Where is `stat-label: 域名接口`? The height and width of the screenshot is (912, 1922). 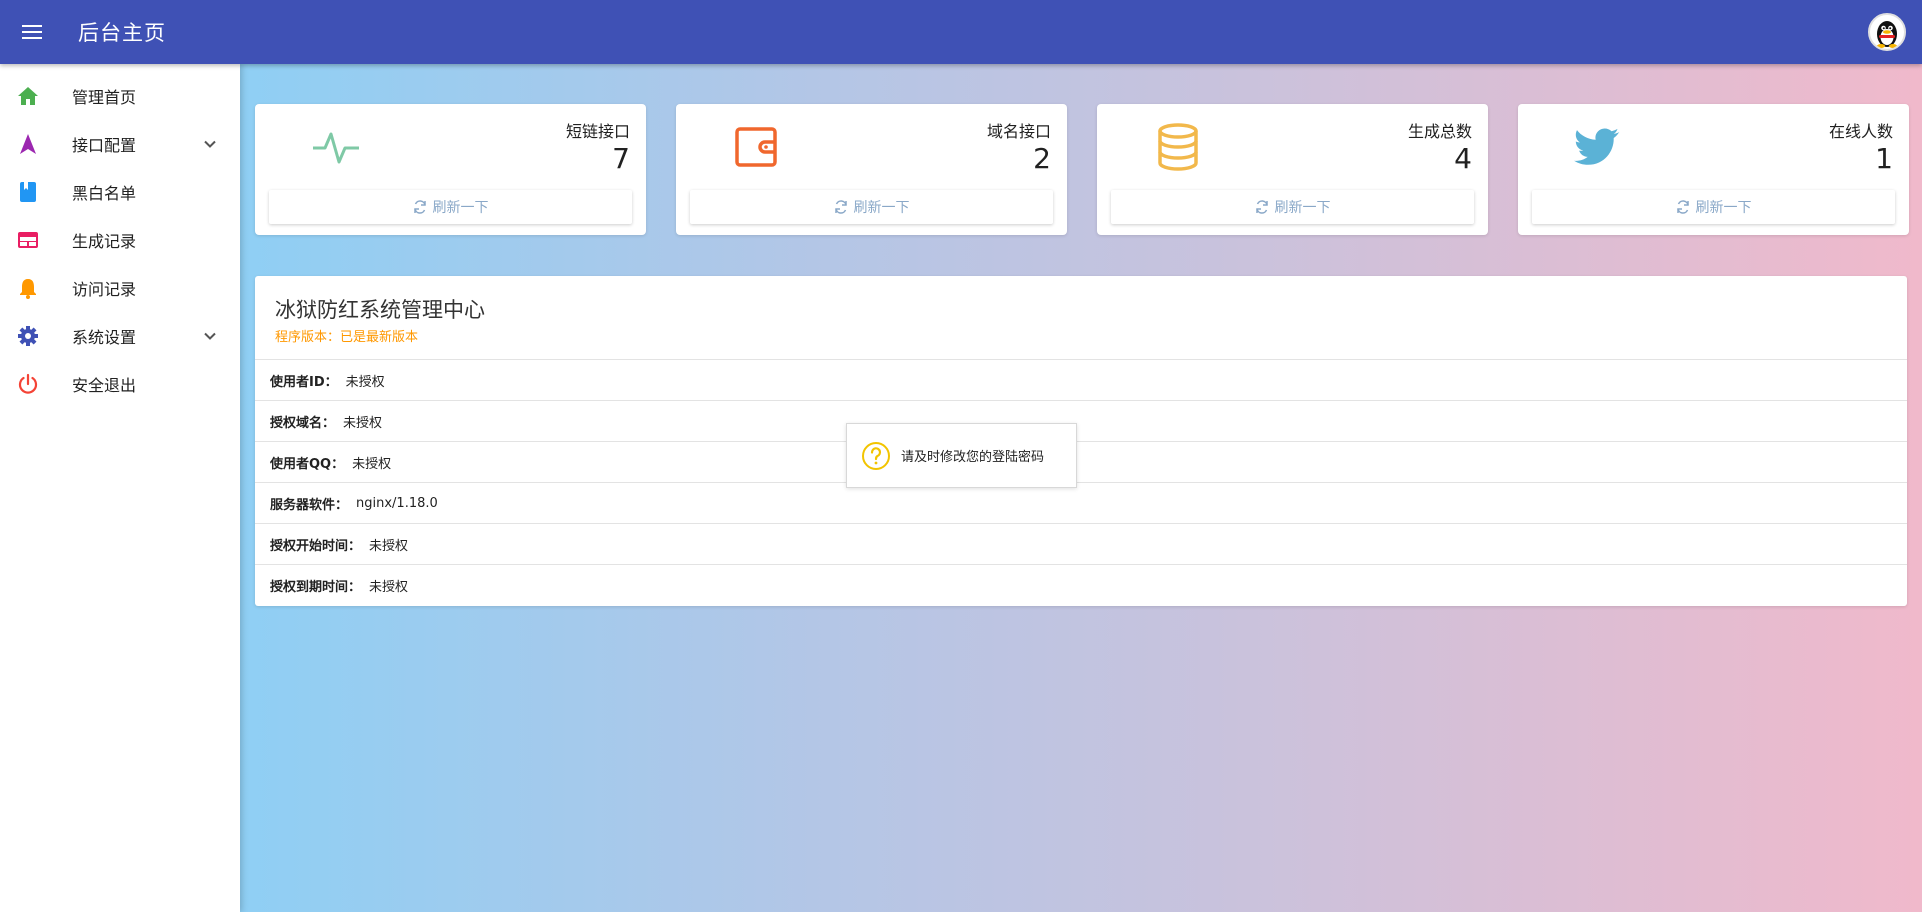
stat-label: 域名接口 is located at coordinates (1018, 131).